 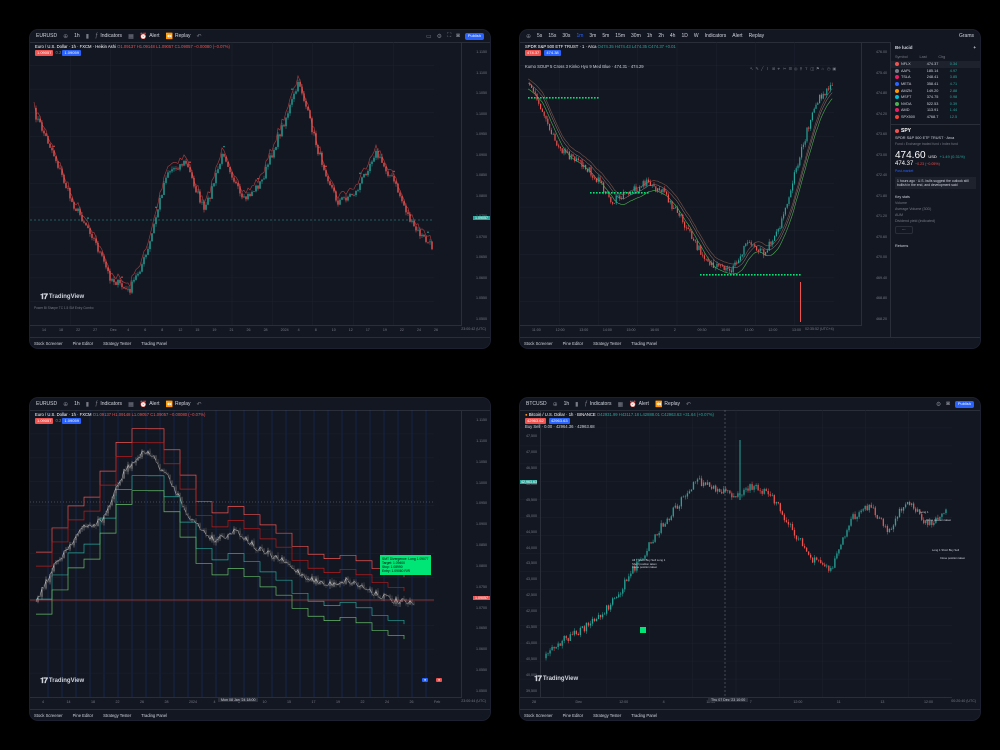 What do you see at coordinates (533, 53) in the screenshot?
I see `sell-button: 474.37` at bounding box center [533, 53].